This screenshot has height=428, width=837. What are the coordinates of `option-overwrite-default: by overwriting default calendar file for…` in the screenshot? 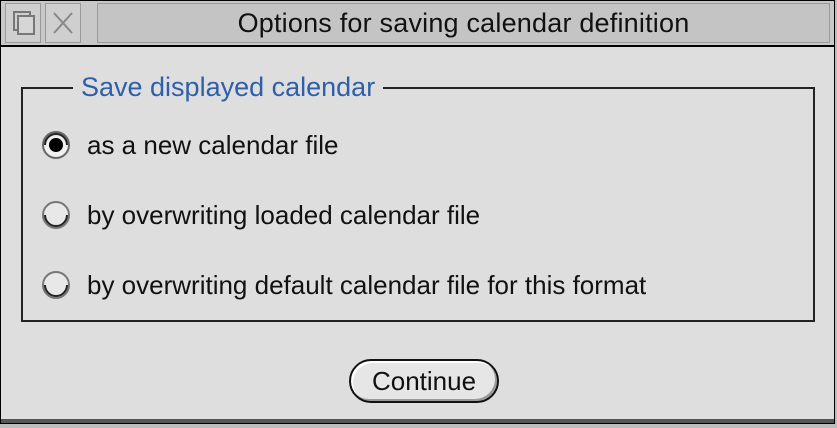 It's located at (343, 285).